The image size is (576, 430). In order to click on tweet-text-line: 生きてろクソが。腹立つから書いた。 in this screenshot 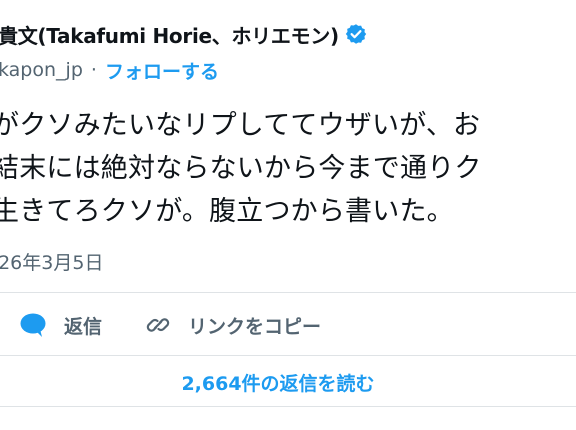, I will do `click(227, 211)`.